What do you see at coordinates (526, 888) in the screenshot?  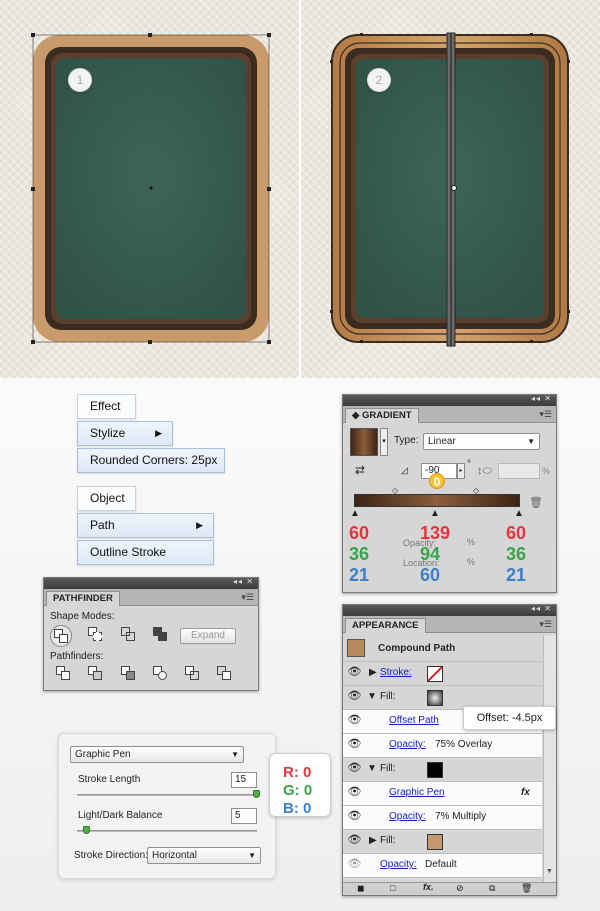 I see `delete-icon: 🗑` at bounding box center [526, 888].